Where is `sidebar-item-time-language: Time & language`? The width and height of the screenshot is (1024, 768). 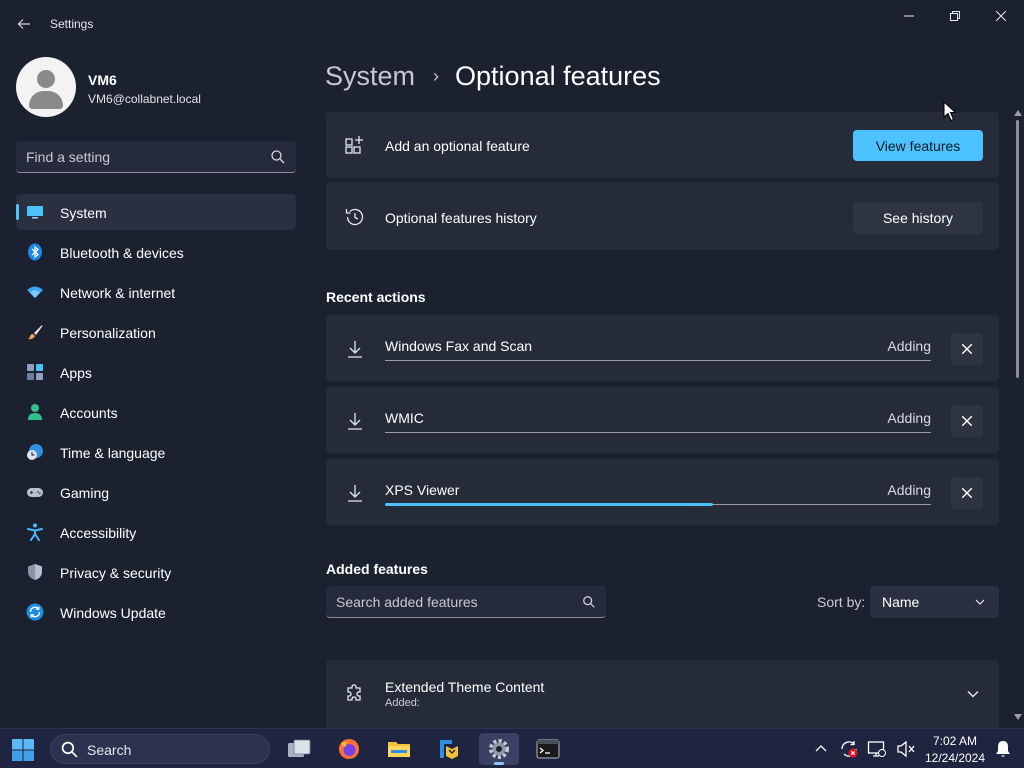
sidebar-item-time-language: Time & language is located at coordinates (156, 452).